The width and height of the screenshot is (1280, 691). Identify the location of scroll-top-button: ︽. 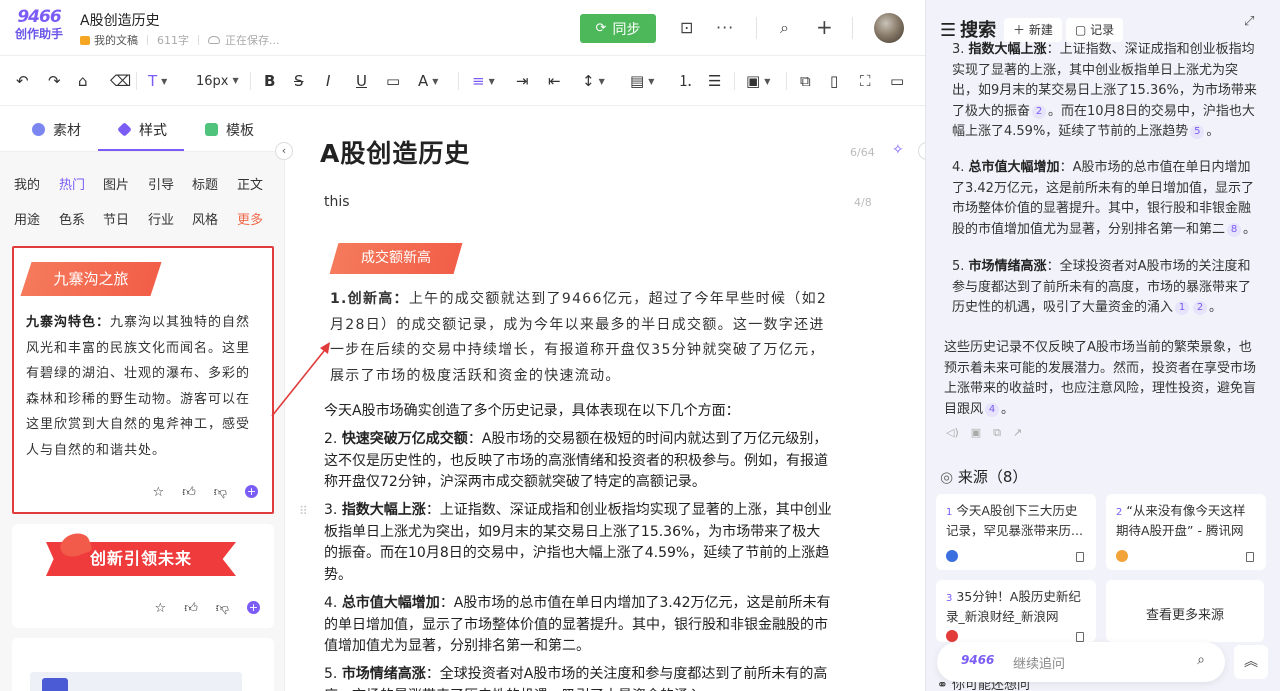
(1251, 662).